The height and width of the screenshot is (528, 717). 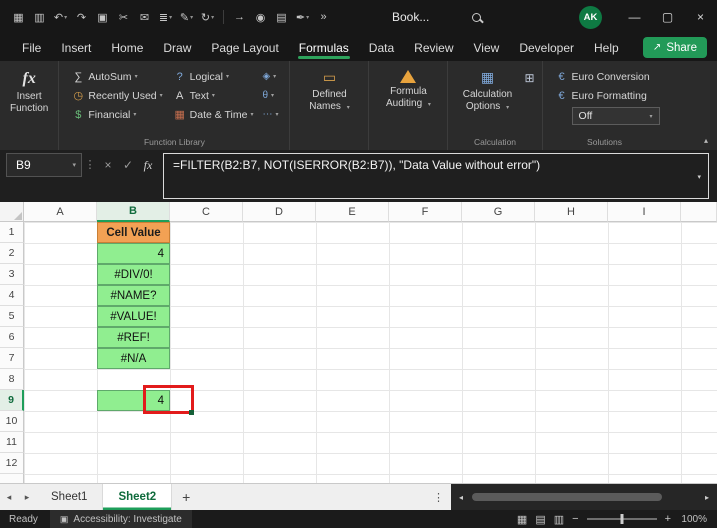 I want to click on row-header-1: 1, so click(x=12, y=232).